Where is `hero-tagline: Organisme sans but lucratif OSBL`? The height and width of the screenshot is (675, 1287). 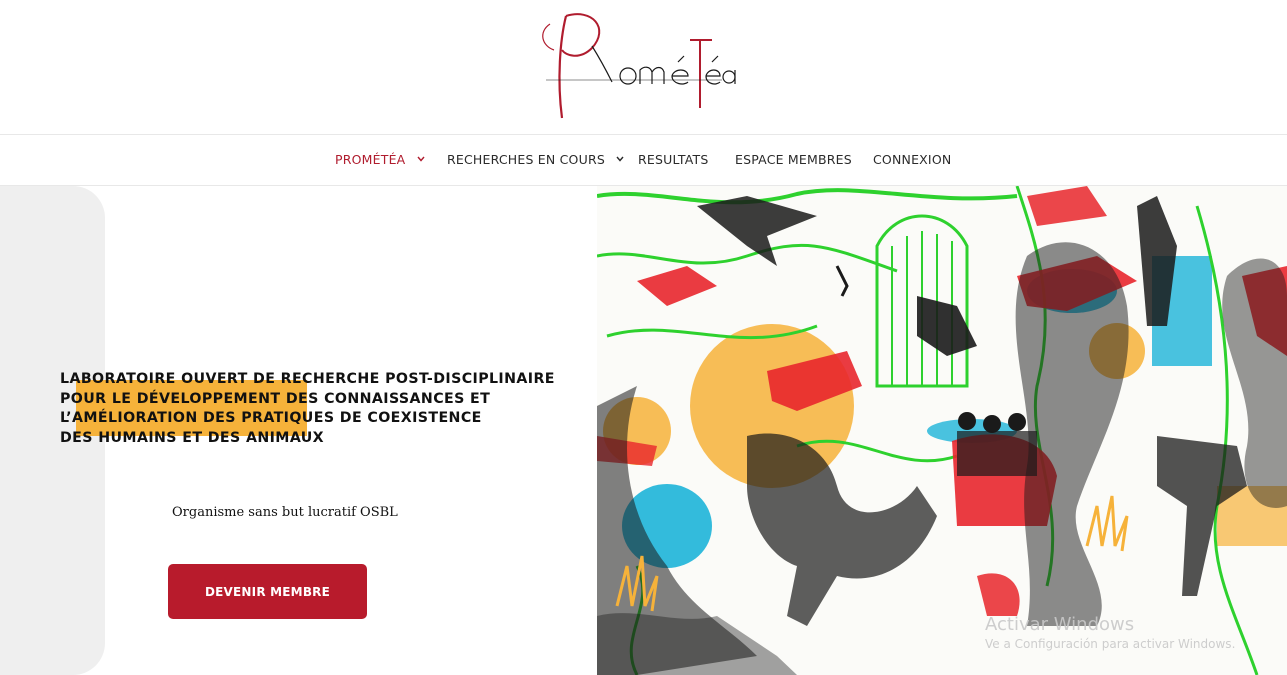
hero-tagline: Organisme sans but lucratif OSBL is located at coordinates (285, 512).